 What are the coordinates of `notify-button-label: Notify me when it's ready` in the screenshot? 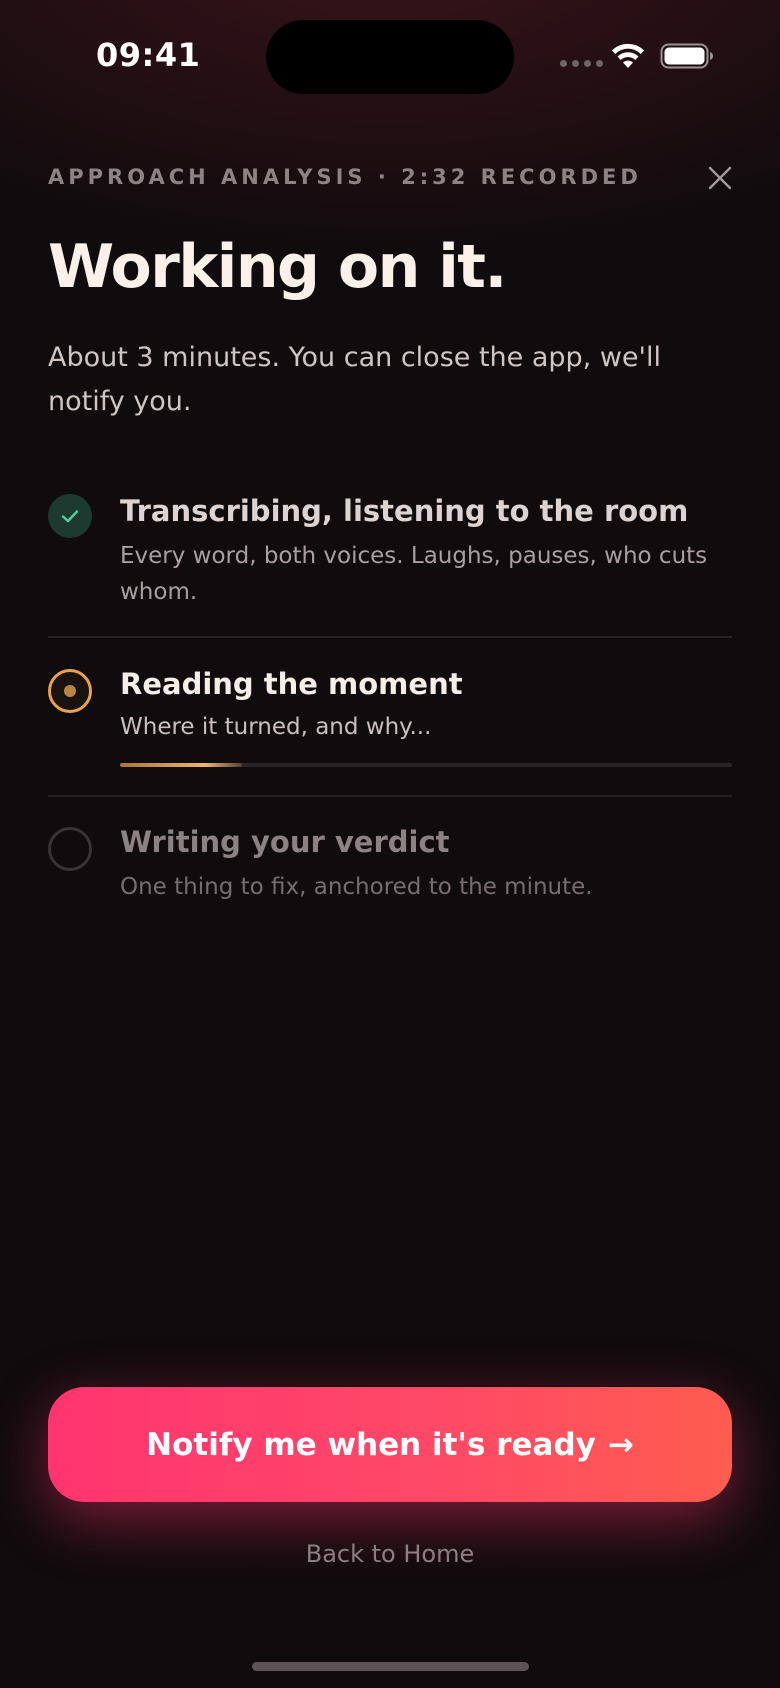 It's located at (371, 1444).